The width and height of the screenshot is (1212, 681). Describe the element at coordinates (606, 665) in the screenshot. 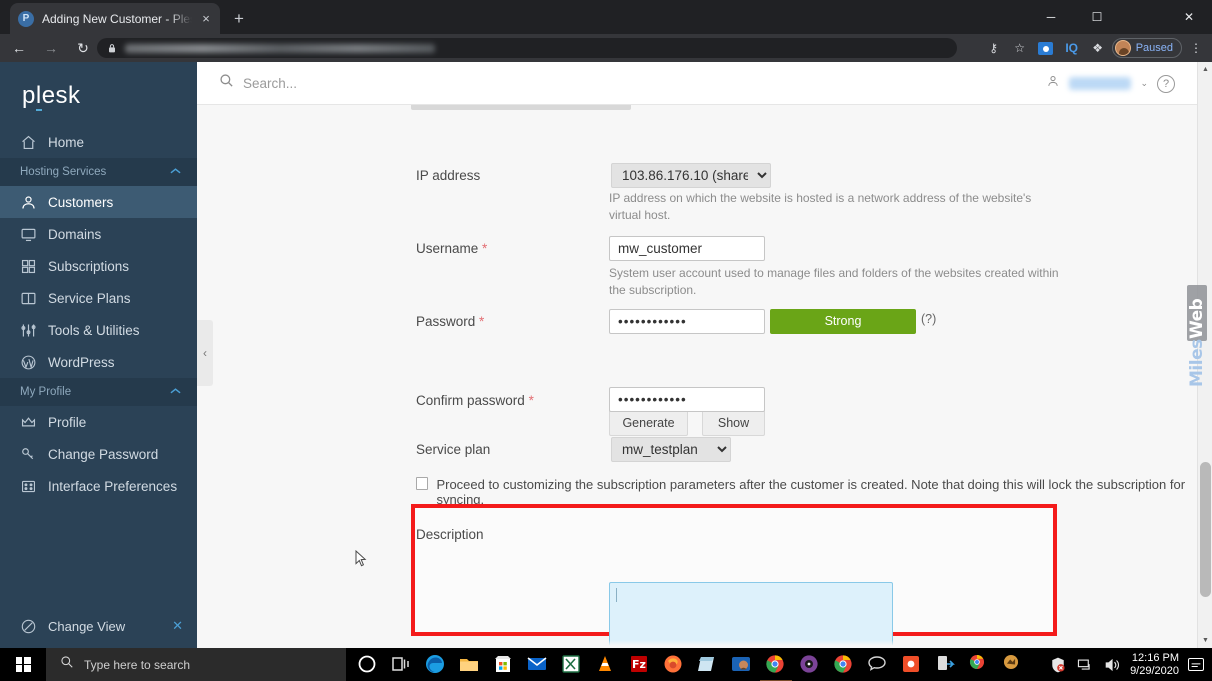

I see `vlc-icon` at that location.